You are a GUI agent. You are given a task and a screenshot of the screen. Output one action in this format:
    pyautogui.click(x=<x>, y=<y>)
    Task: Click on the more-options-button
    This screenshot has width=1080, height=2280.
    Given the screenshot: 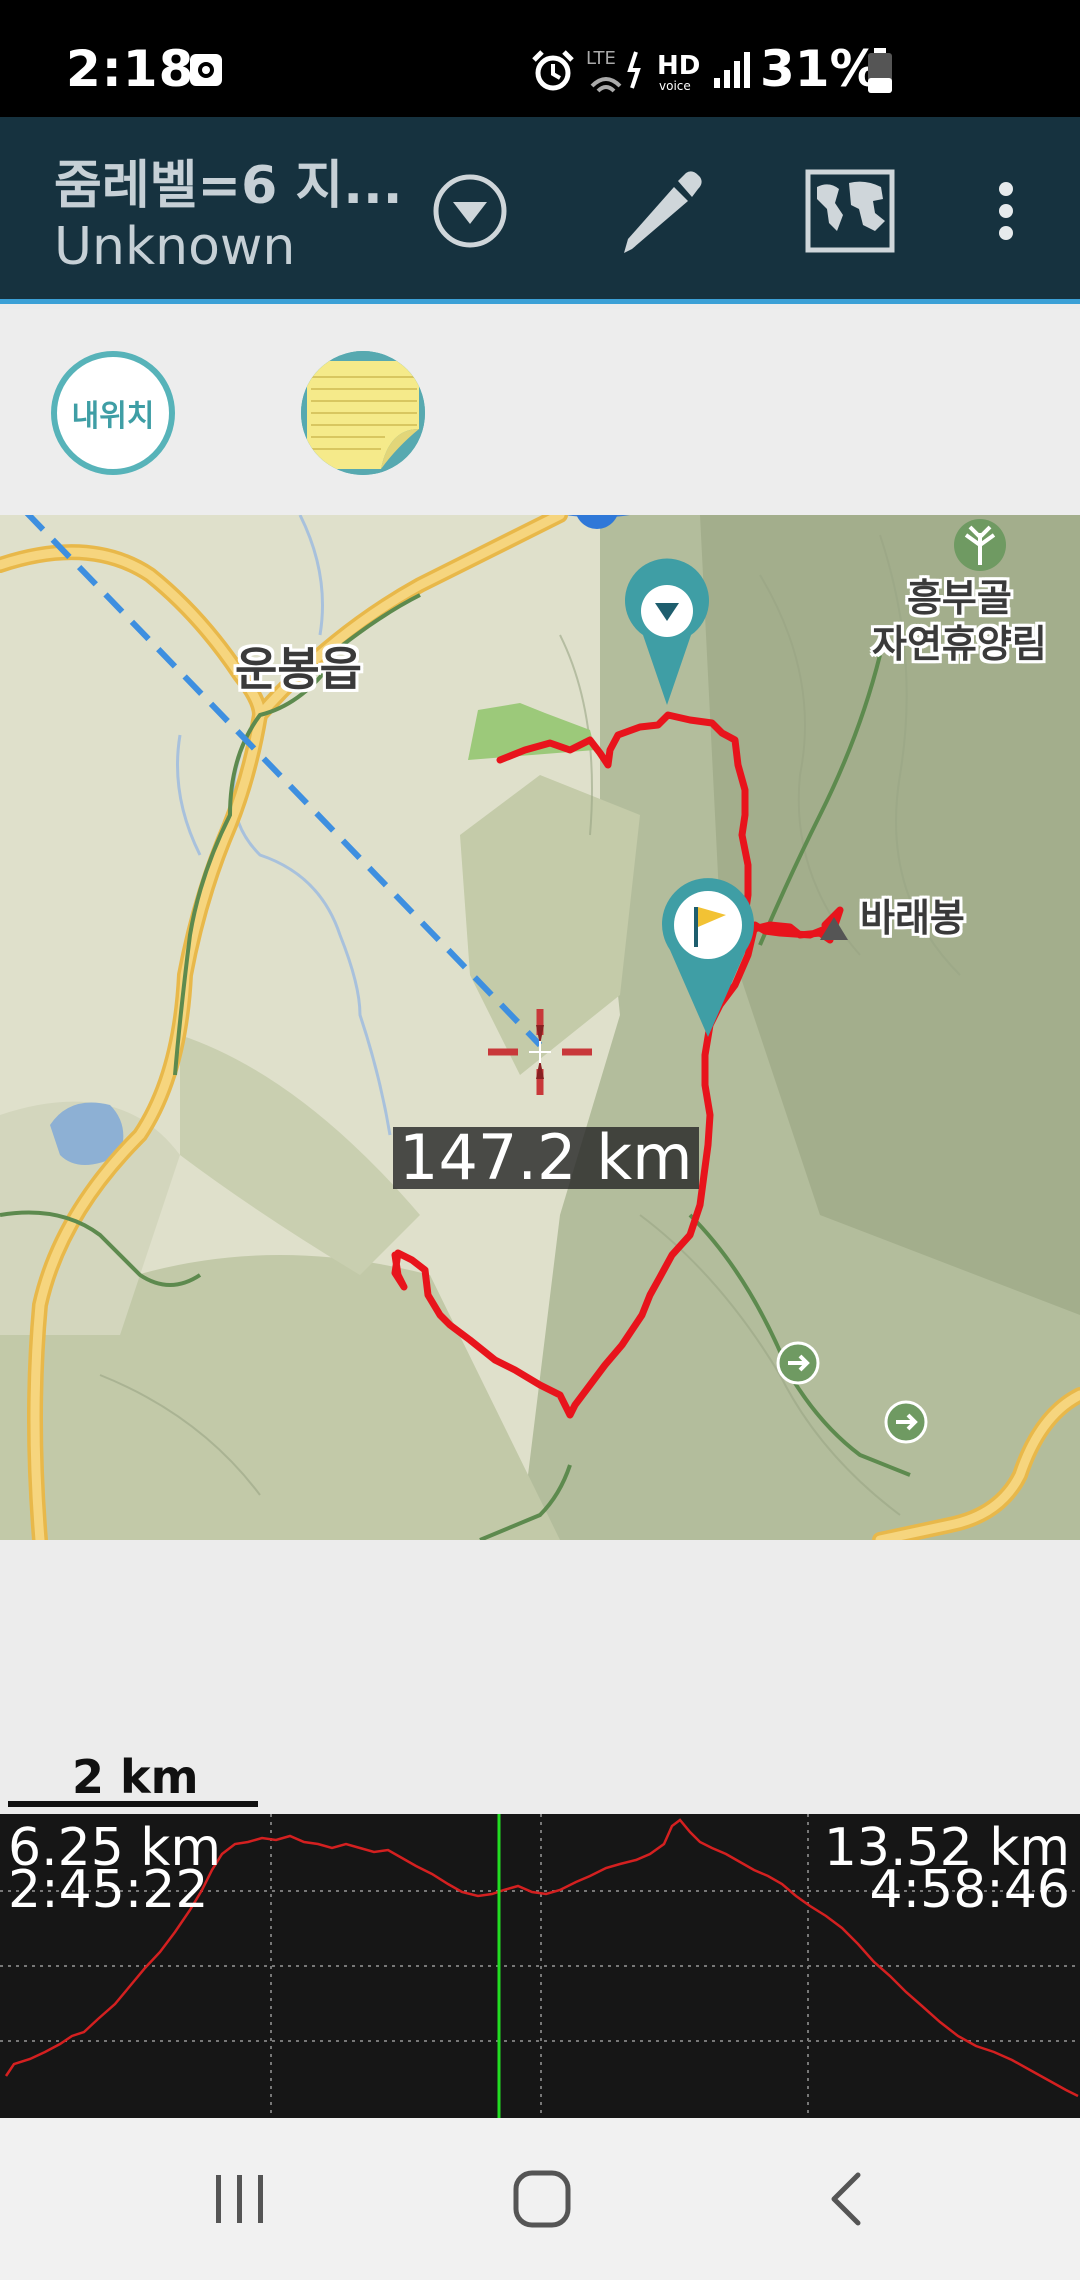 What is the action you would take?
    pyautogui.click(x=1006, y=210)
    